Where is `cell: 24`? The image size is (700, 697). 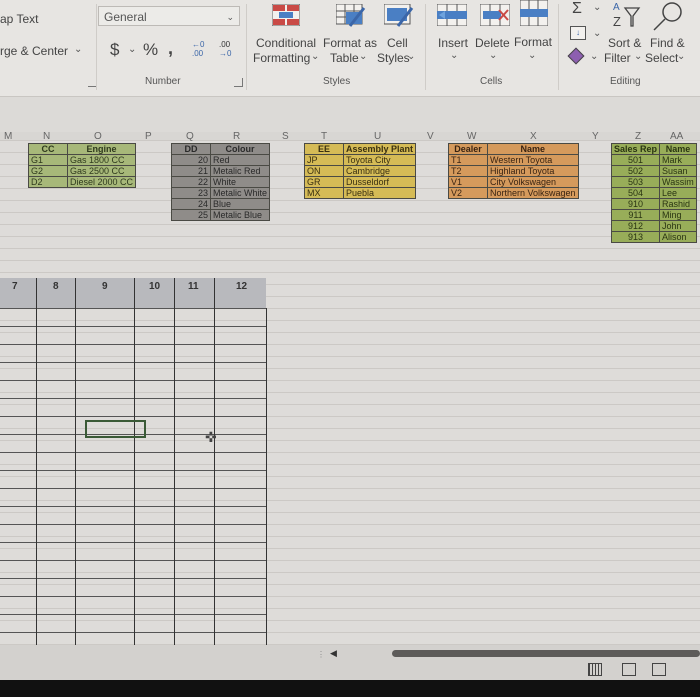
cell: 24 is located at coordinates (191, 204).